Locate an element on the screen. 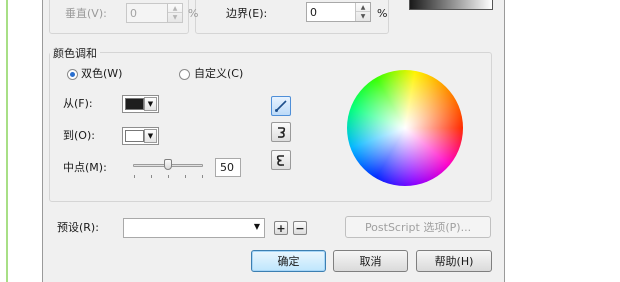 This screenshot has width=620, height=282. vertical-label: 垂直(V): is located at coordinates (86, 13).